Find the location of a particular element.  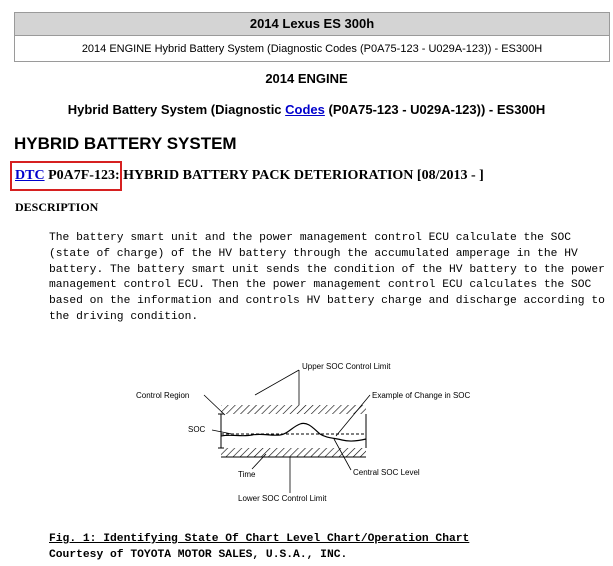

lower-limit-label: Lower SOC Control Limit is located at coordinates (282, 498).